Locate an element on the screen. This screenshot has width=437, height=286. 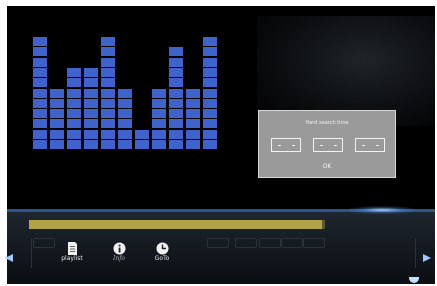
info-button: Info is located at coordinates (119, 251).